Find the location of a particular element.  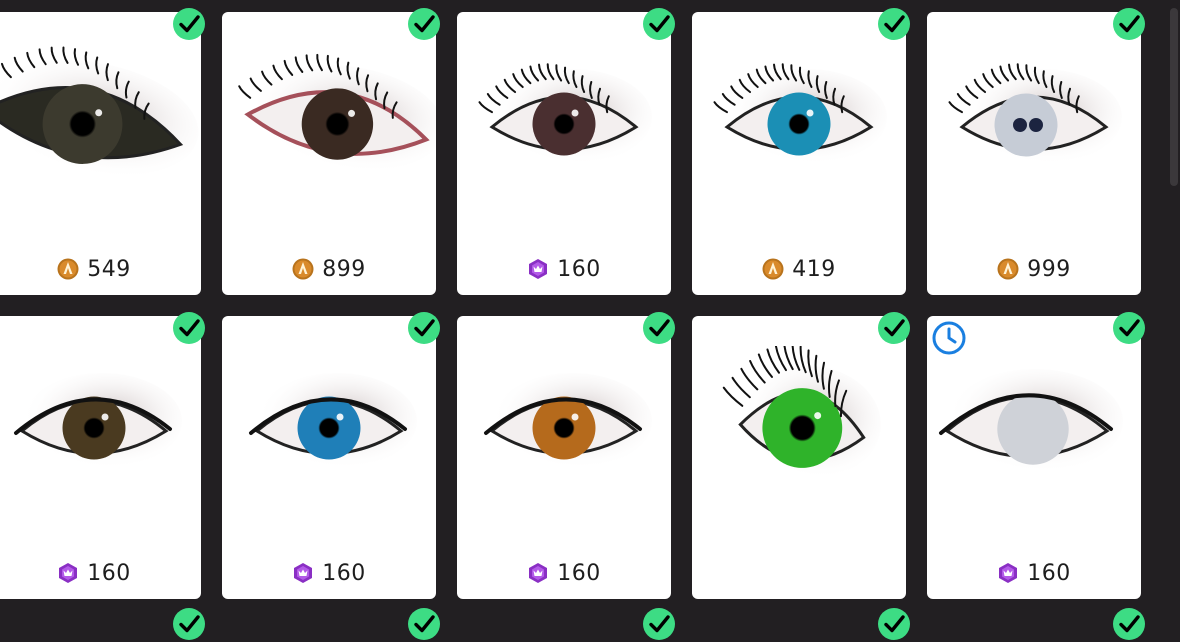

item-price: 419 is located at coordinates (799, 269).